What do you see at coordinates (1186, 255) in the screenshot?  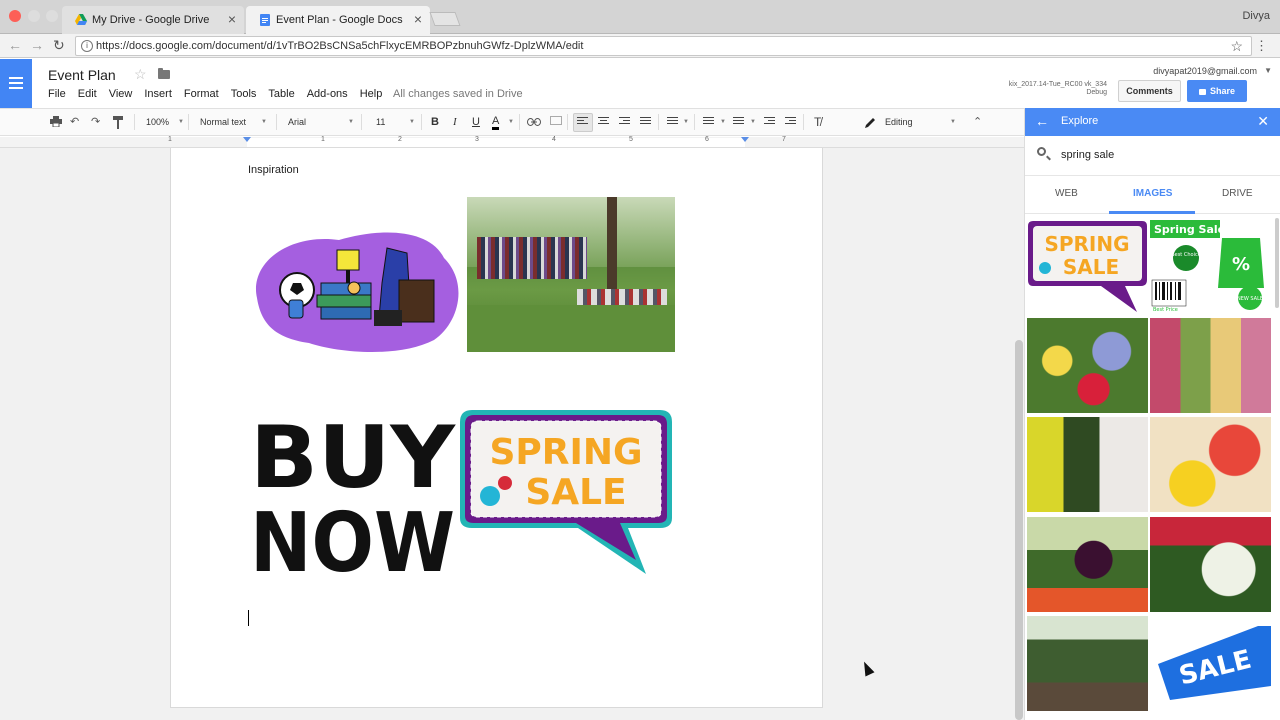 I see `thumb-badge-text: Best Choice` at bounding box center [1186, 255].